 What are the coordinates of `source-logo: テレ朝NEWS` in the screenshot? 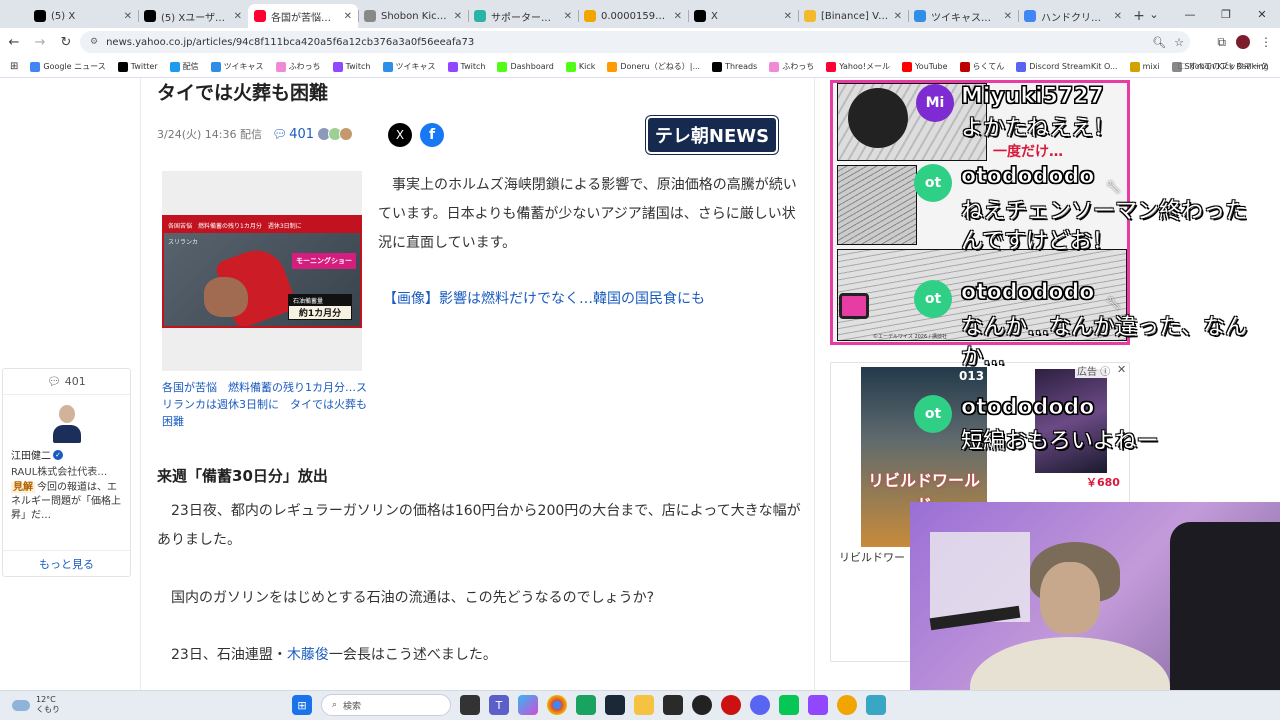 It's located at (712, 135).